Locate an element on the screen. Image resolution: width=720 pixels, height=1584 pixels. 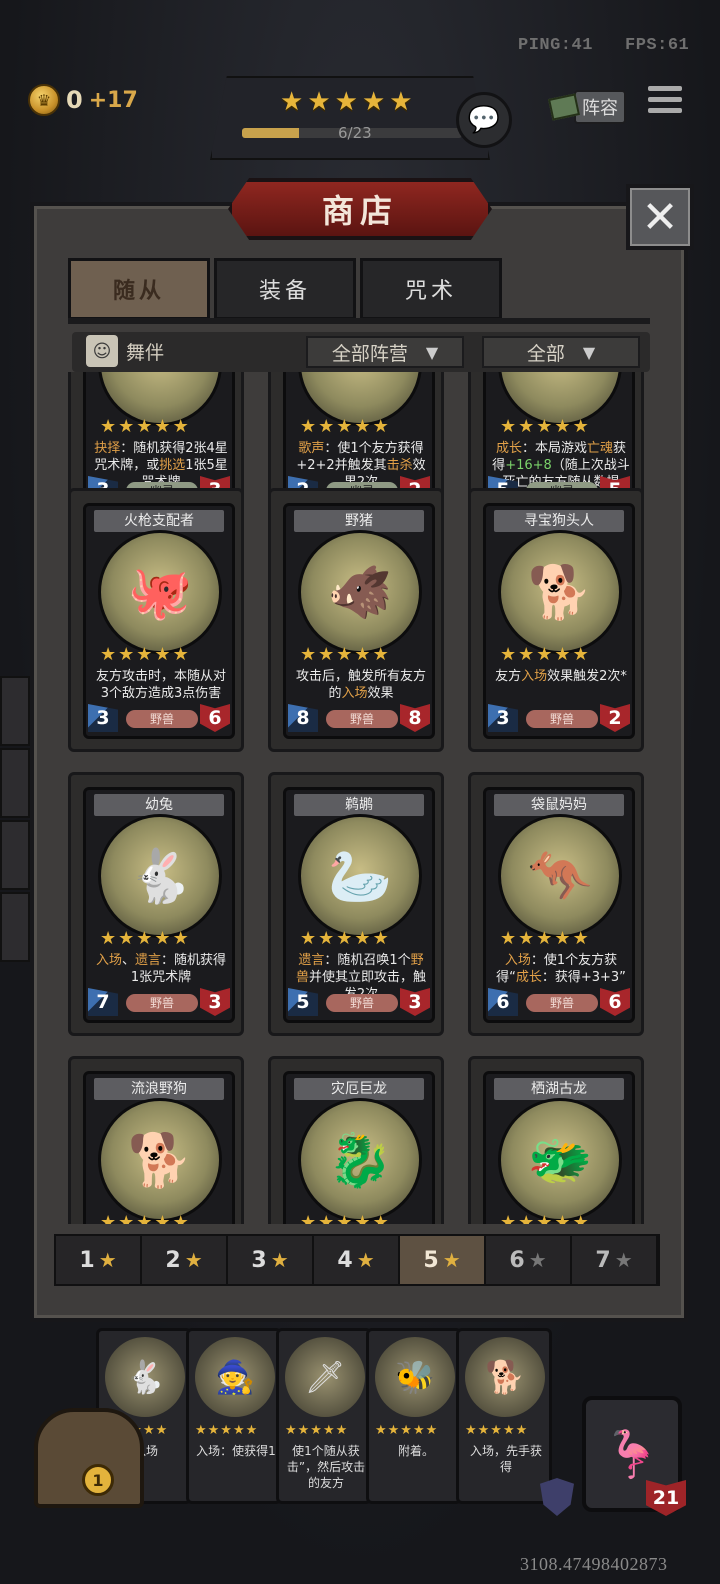
minion-name: 流浪野狗 is located at coordinates (159, 1089).